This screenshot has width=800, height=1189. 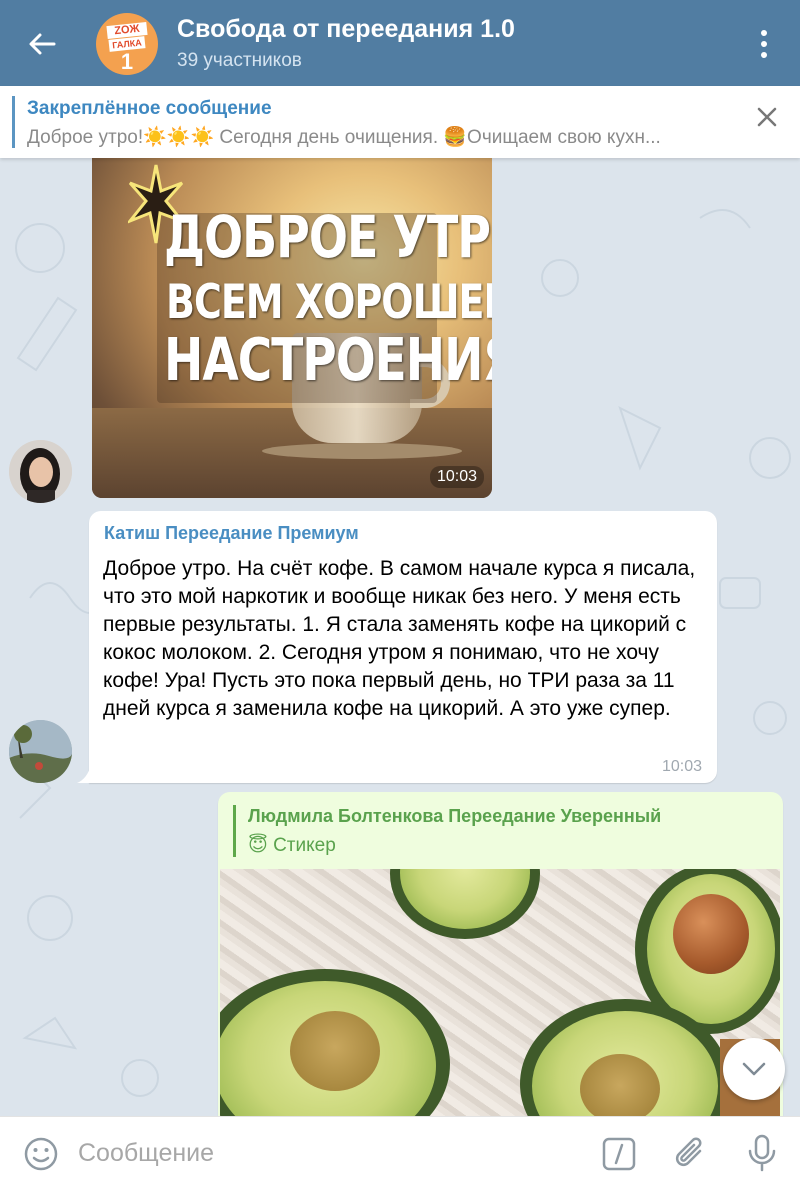 What do you see at coordinates (329, 301) in the screenshot?
I see `photo-text-line2: ВСЕМ ХОРОШЕГО` at bounding box center [329, 301].